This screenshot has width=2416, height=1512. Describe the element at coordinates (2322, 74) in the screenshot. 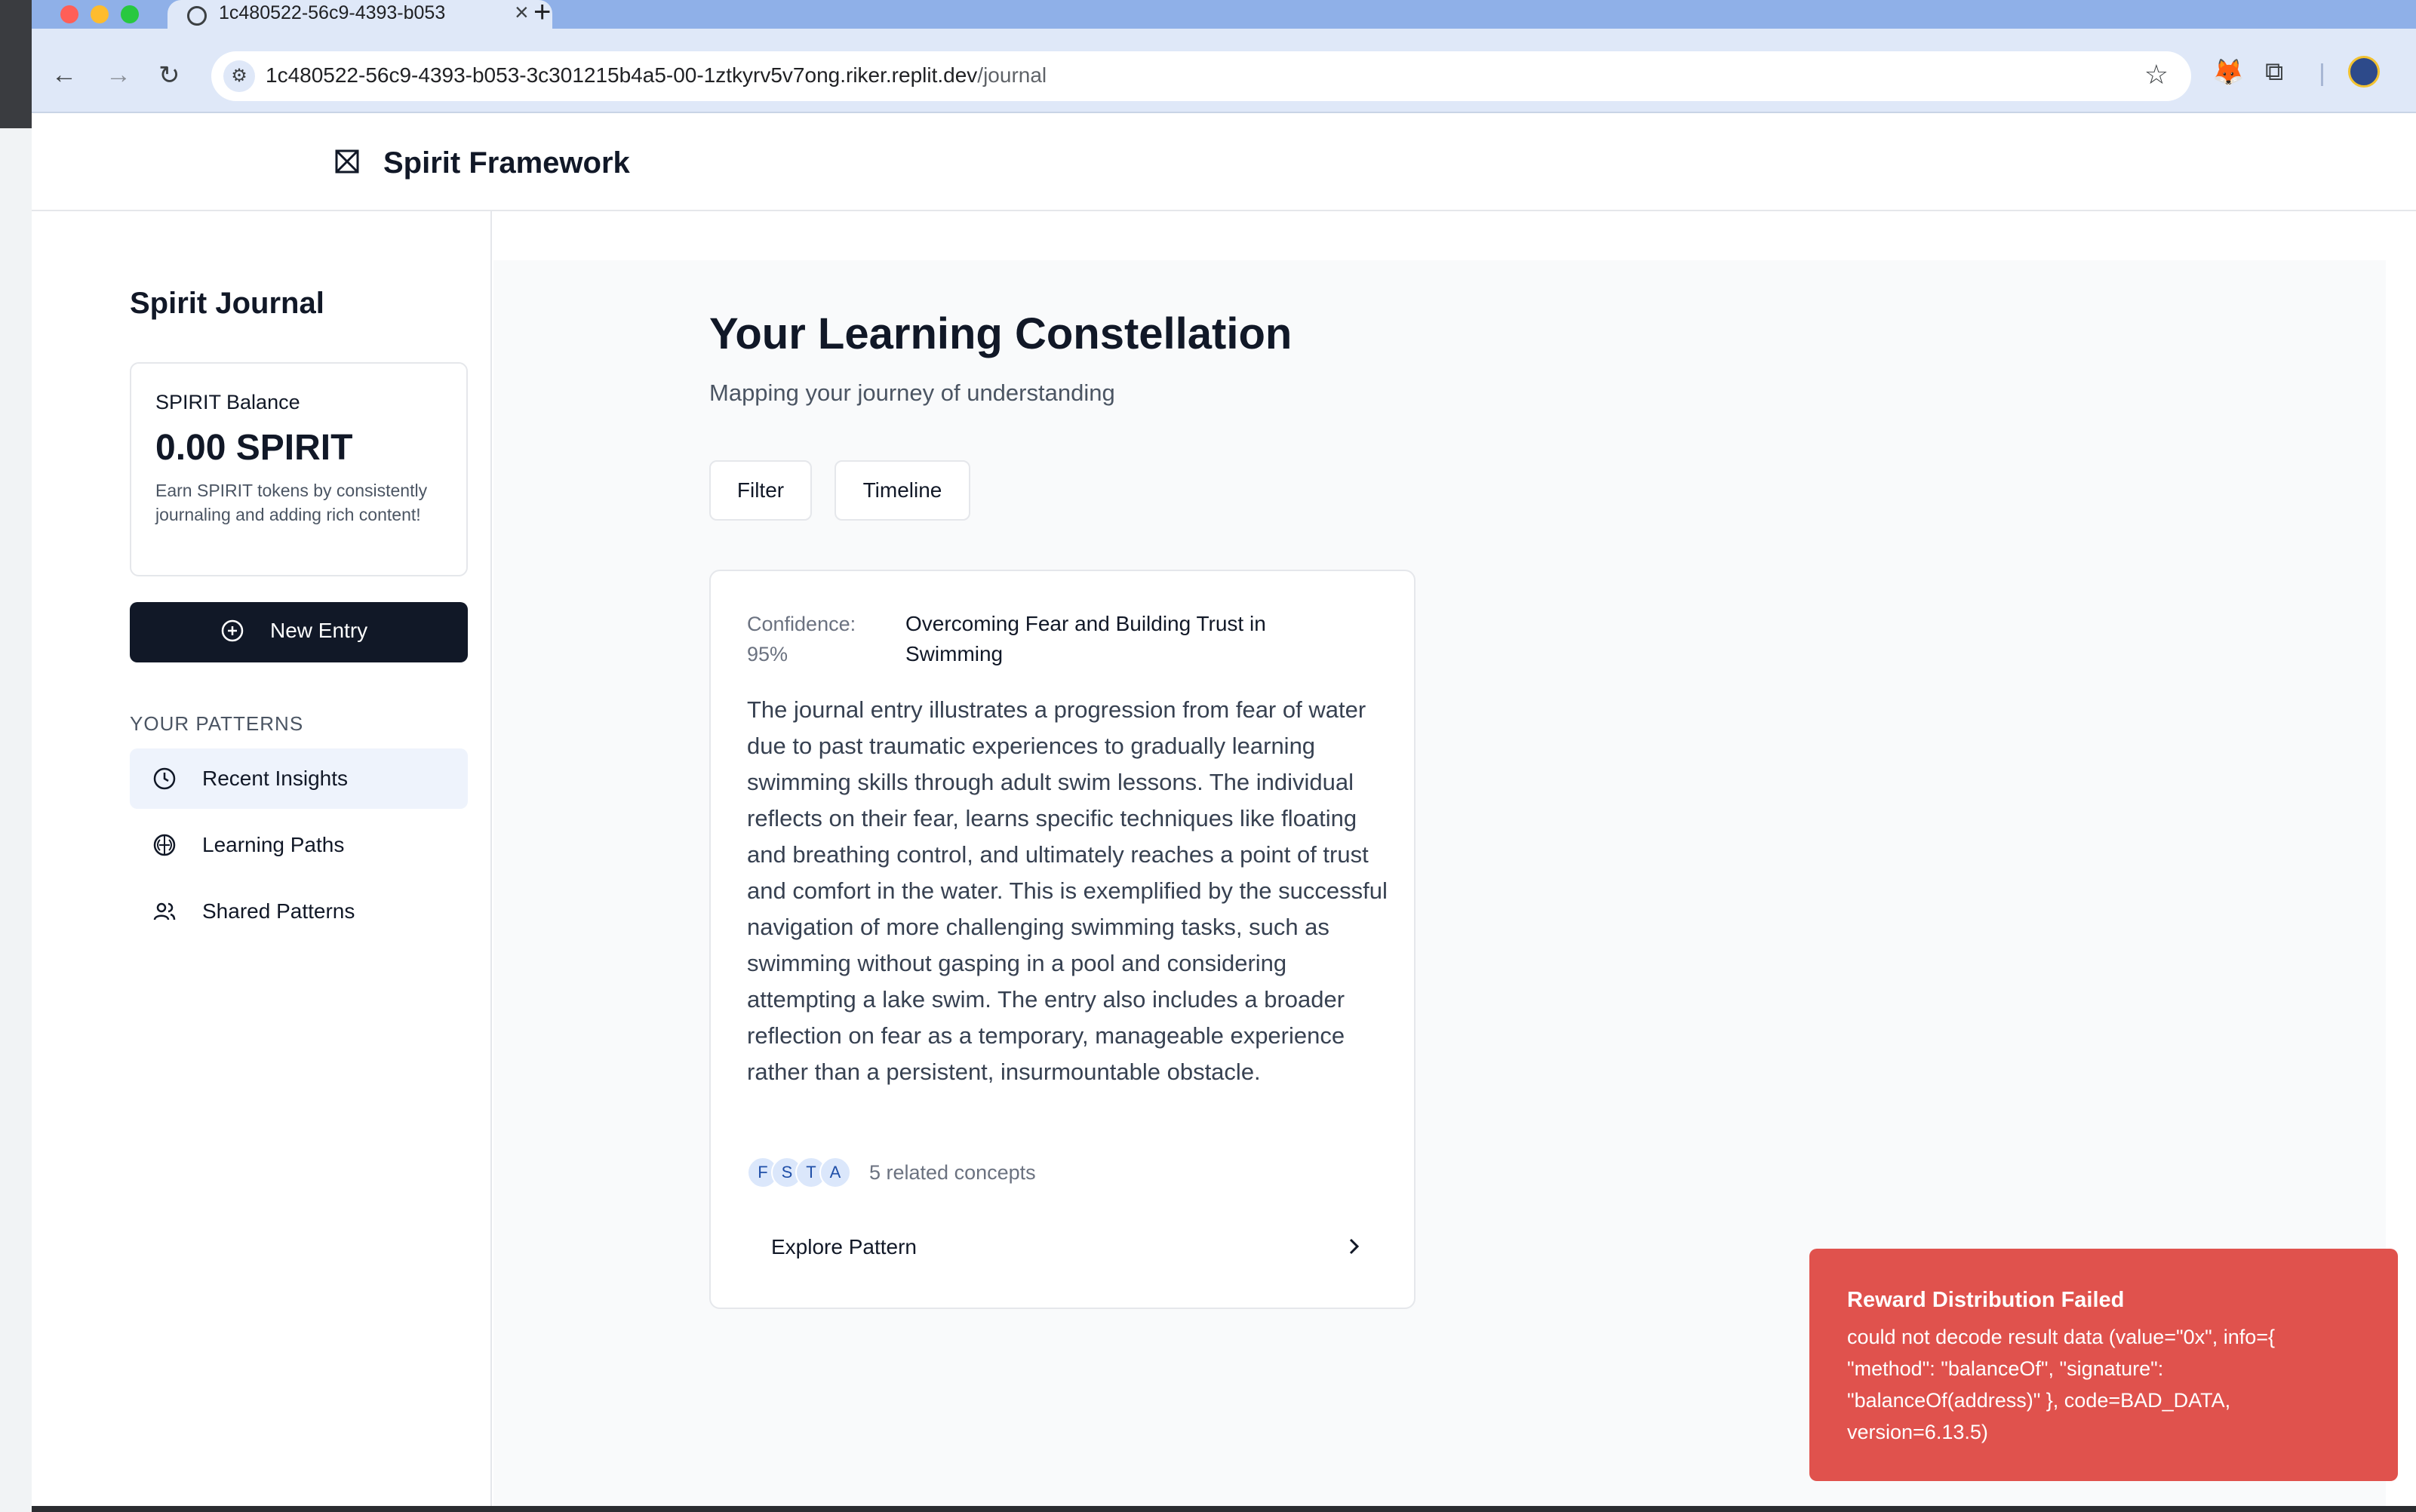

I see `toolbar-divider` at that location.